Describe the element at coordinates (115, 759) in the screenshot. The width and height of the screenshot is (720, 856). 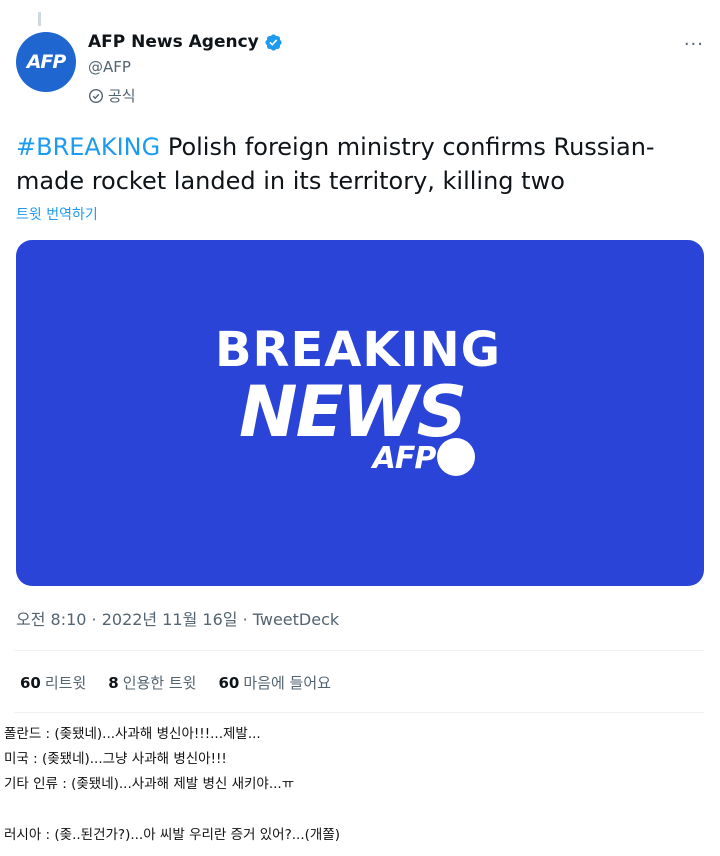
I see `comment-line: 미국 : (좆됐네)...그냥 사과해 병신아!!!` at that location.